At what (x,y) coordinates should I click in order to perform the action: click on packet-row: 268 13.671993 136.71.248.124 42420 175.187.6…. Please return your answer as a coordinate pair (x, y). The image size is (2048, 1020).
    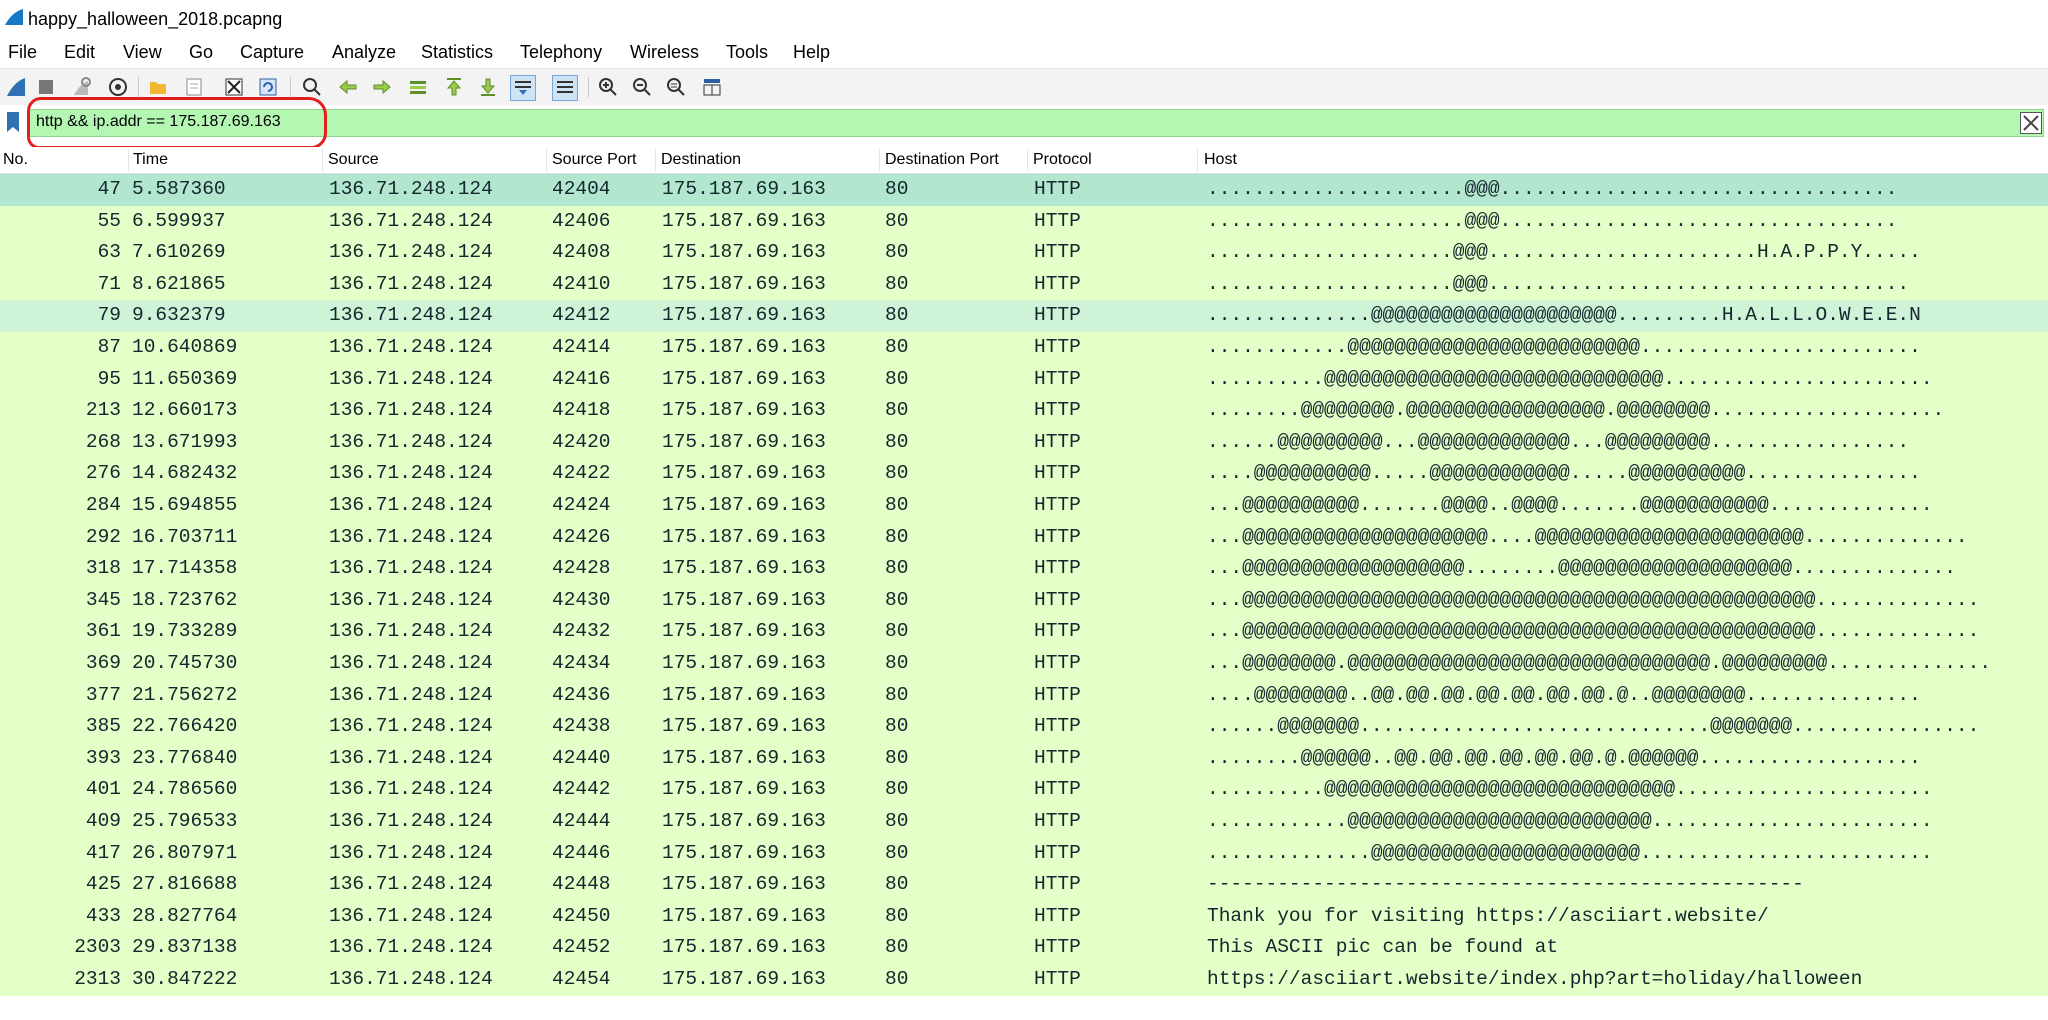
    Looking at the image, I should click on (1024, 442).